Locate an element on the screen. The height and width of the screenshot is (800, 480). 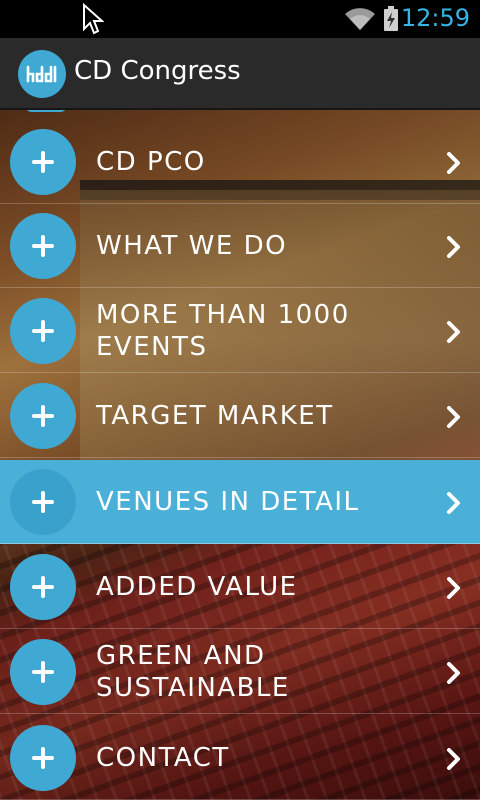
menu-item-what-we-do: WHAT WE DO is located at coordinates (240, 246).